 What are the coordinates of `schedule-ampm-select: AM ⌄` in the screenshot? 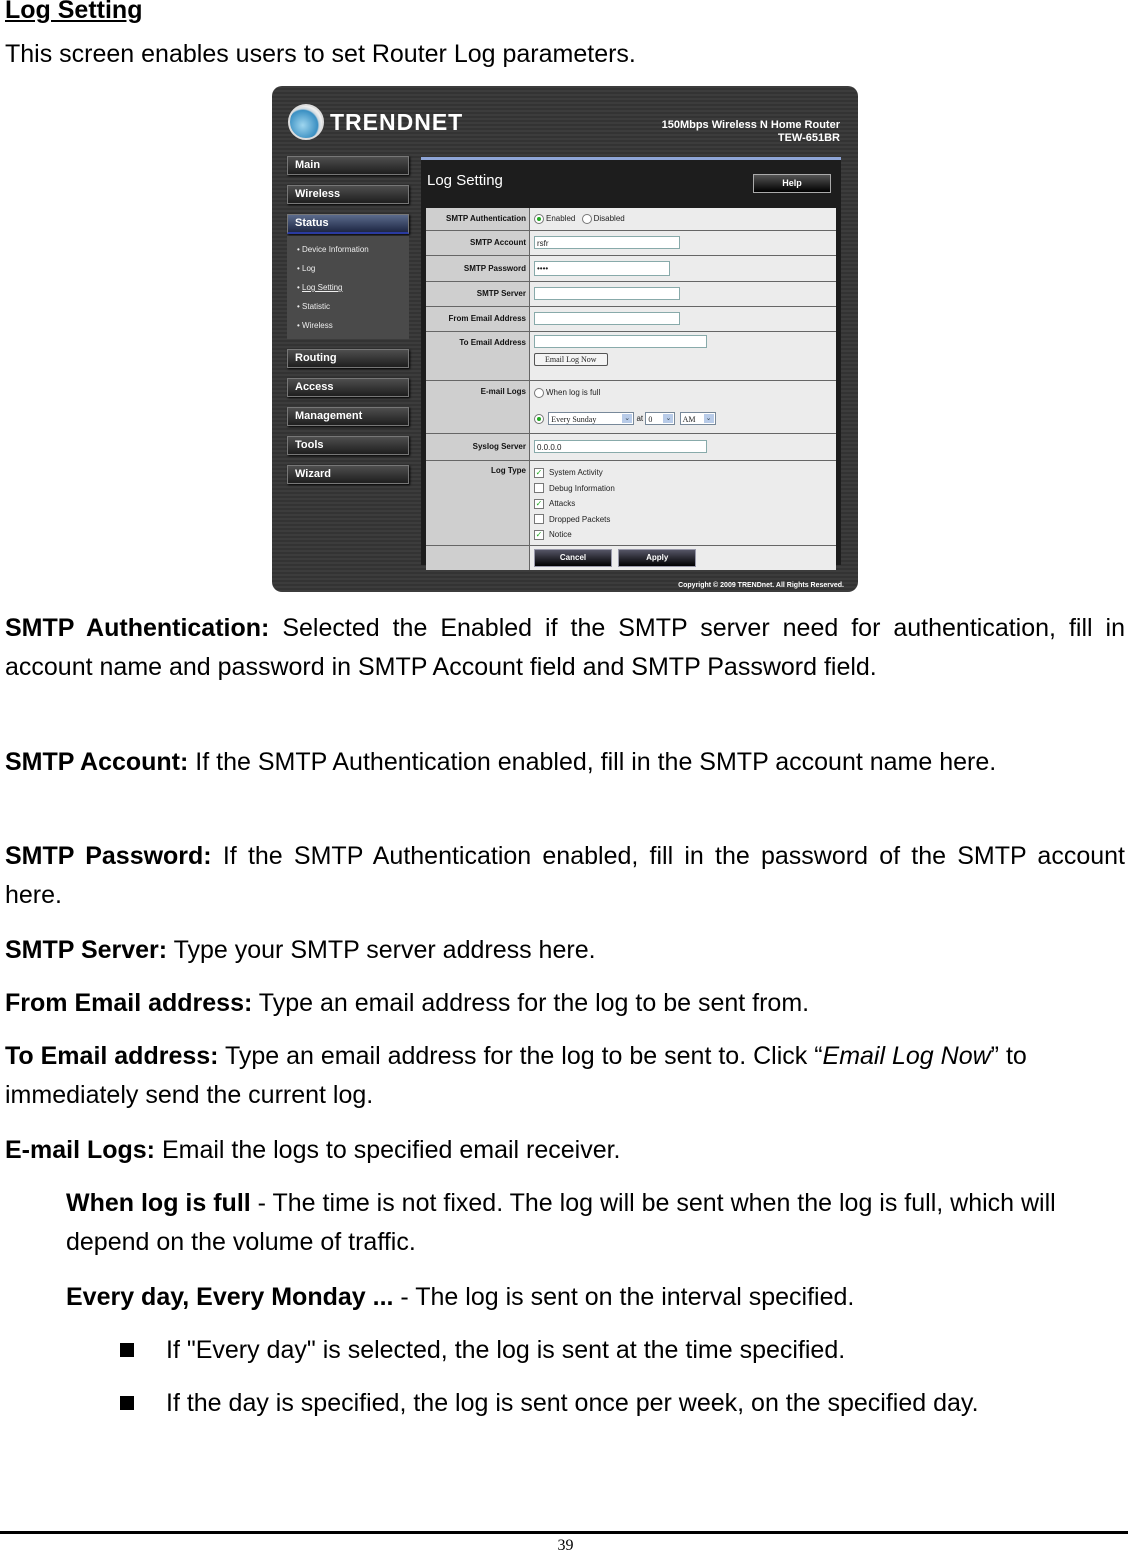 It's located at (697, 419).